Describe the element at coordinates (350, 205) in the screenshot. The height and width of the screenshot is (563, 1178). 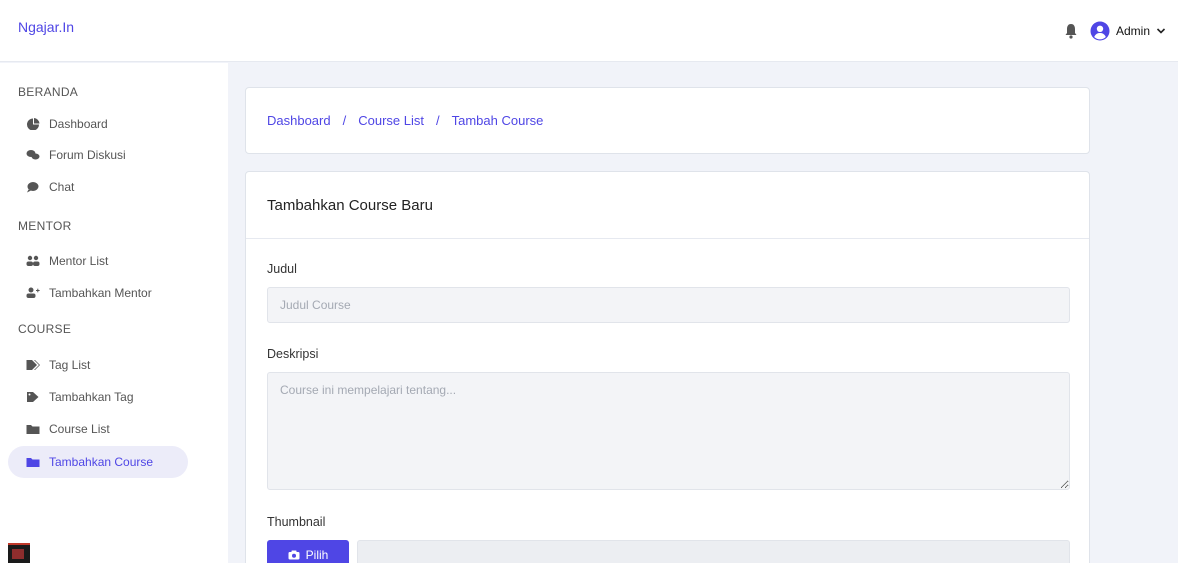
I see `form-title: Tambahkan Course Baru` at that location.